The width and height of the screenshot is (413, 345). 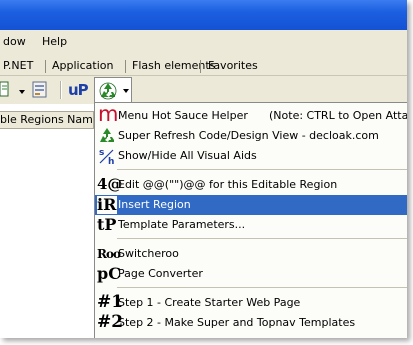 What do you see at coordinates (110, 322) in the screenshot?
I see `step2-icon: #2` at bounding box center [110, 322].